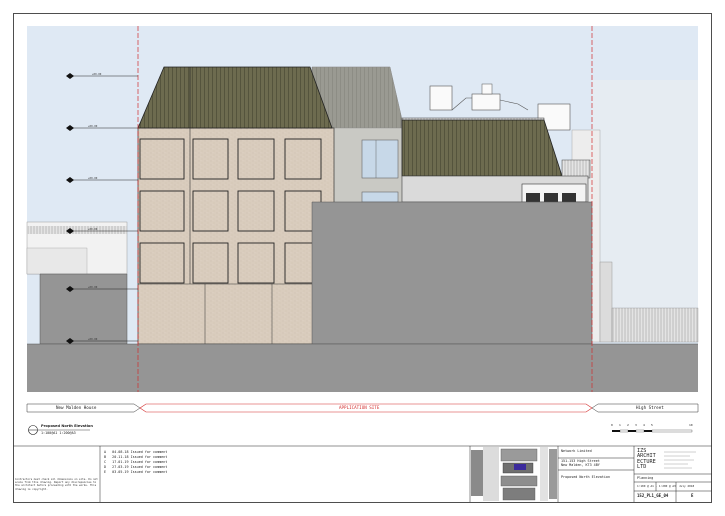 The image size is (725, 516). What do you see at coordinates (136, 457) in the screenshot?
I see `revision-row: B 20.11.18 Issued for comment` at bounding box center [136, 457].